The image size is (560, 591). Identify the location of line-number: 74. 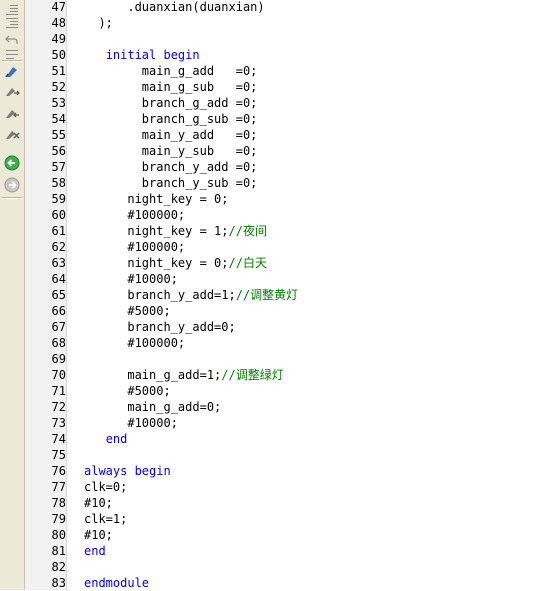
(58, 439).